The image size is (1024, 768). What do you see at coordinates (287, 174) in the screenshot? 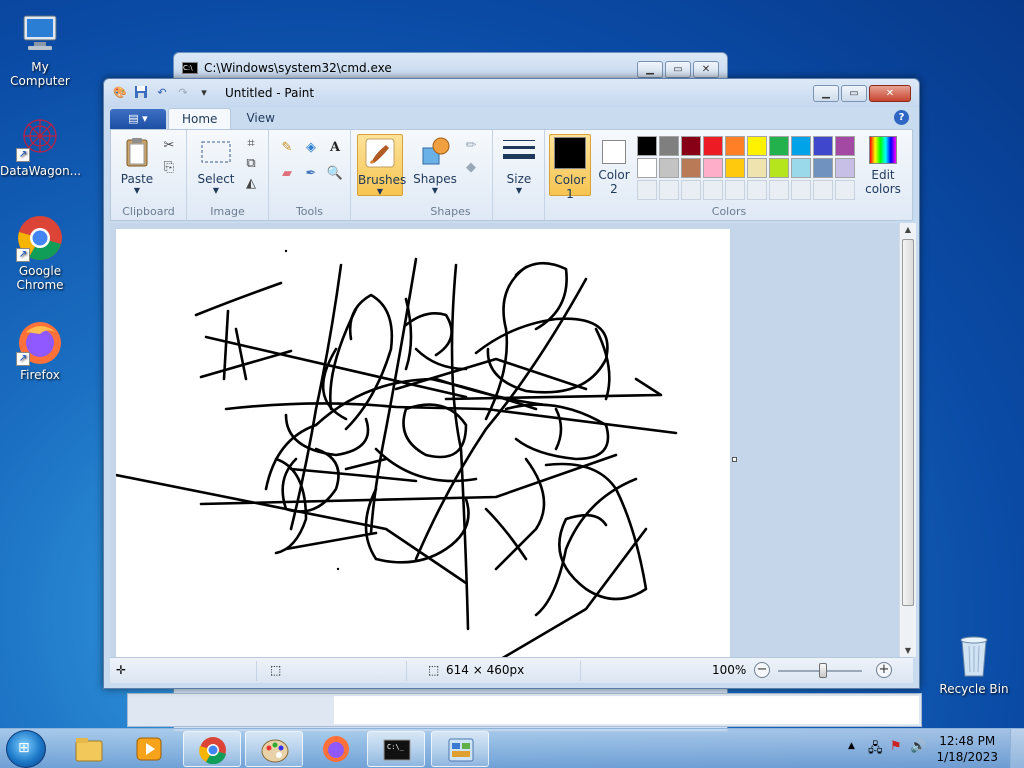
I see `eraser-icon: ▰` at bounding box center [287, 174].